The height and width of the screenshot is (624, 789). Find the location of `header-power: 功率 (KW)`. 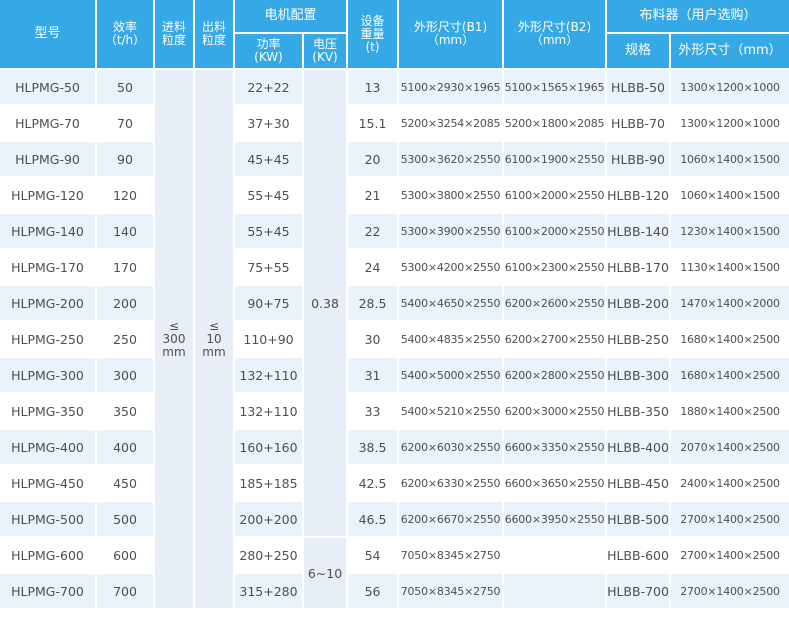

header-power: 功率 (KW) is located at coordinates (269, 52).